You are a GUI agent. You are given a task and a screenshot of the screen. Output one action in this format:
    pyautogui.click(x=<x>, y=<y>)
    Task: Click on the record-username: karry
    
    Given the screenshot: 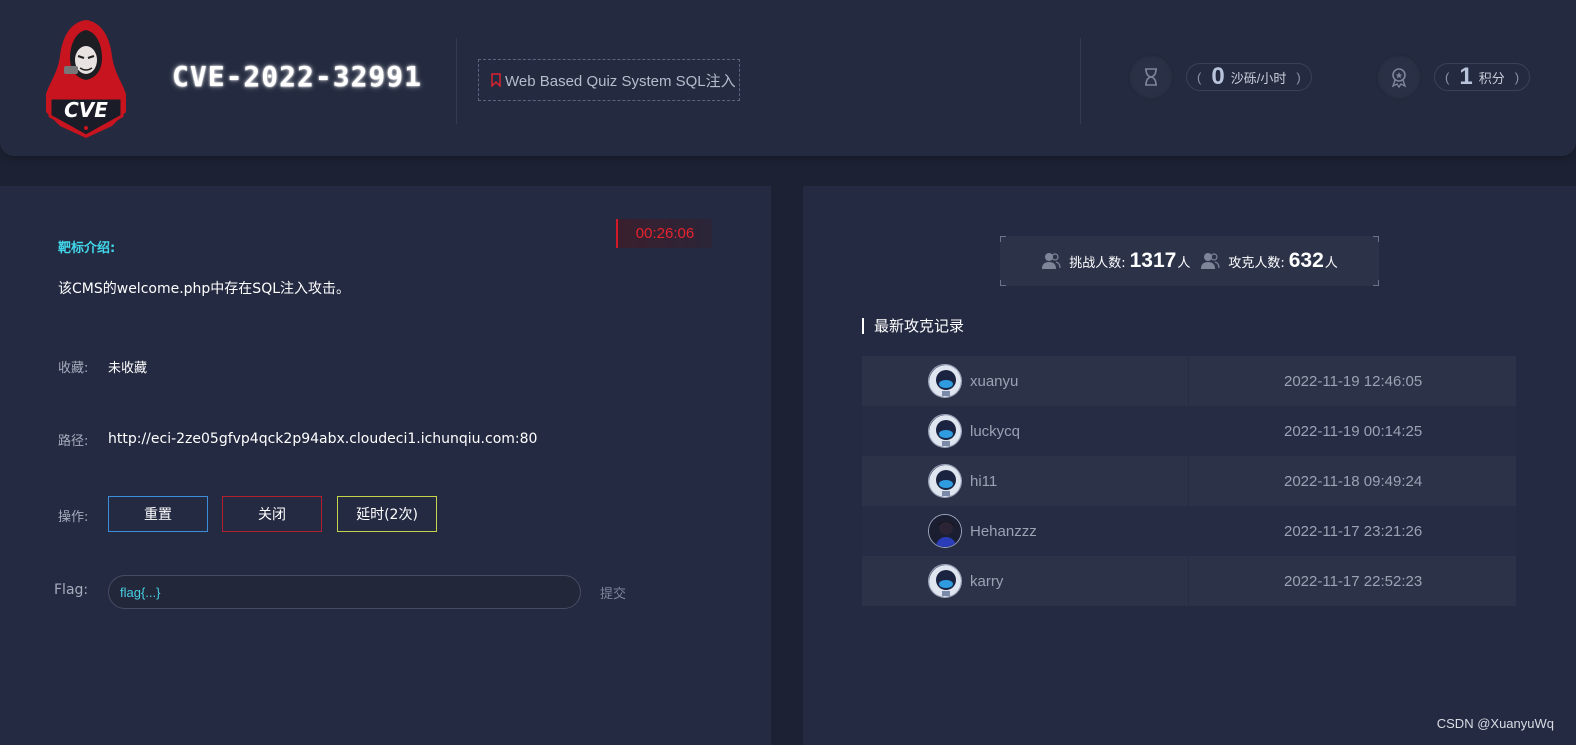 What is the action you would take?
    pyautogui.click(x=986, y=581)
    